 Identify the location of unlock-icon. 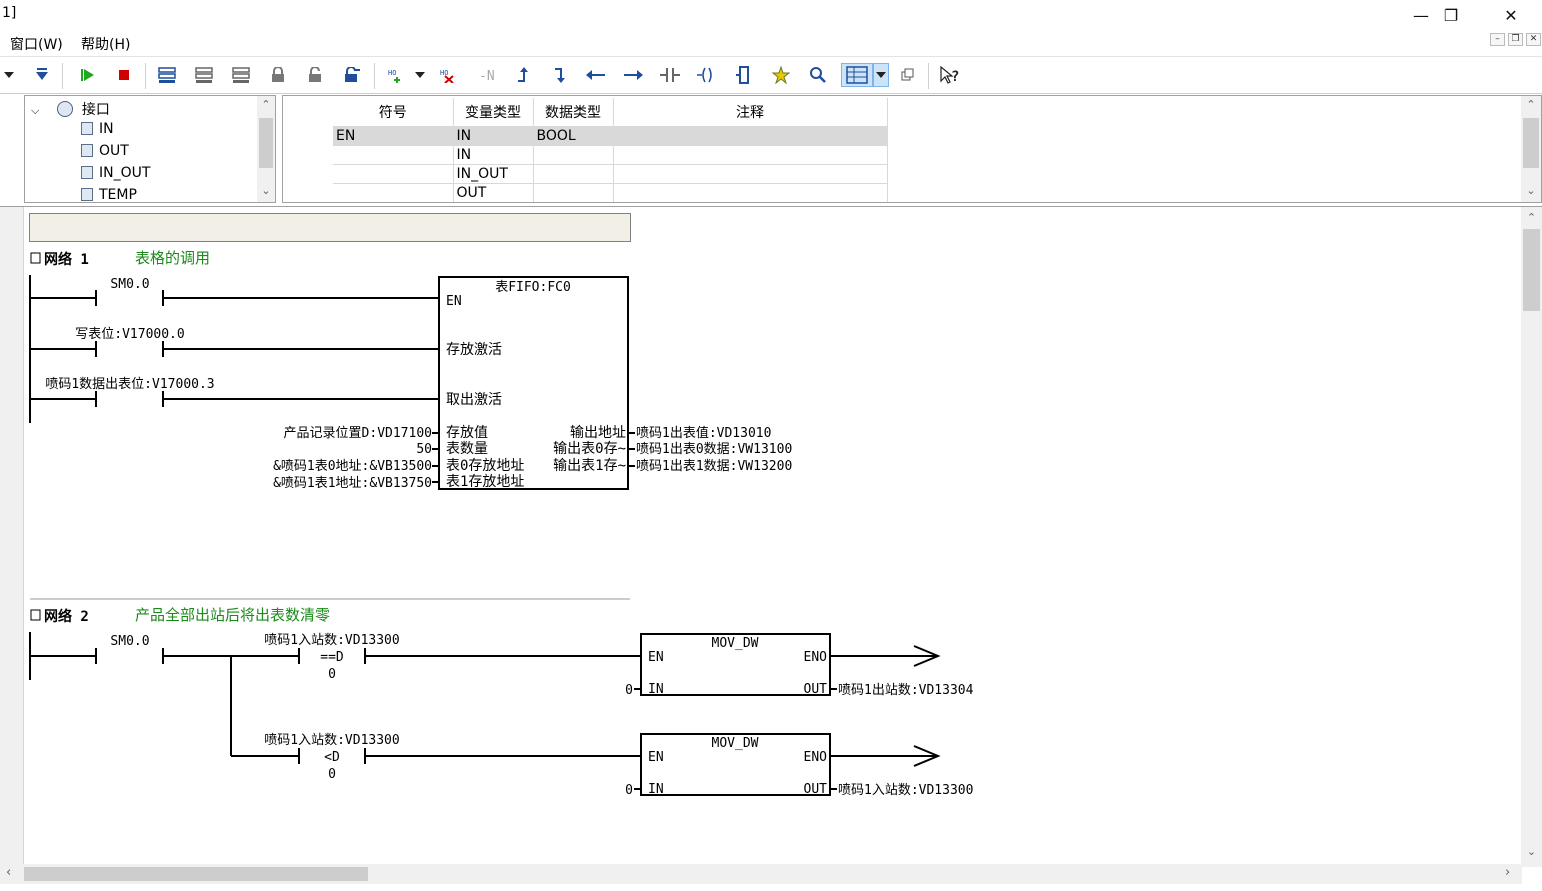
(315, 75).